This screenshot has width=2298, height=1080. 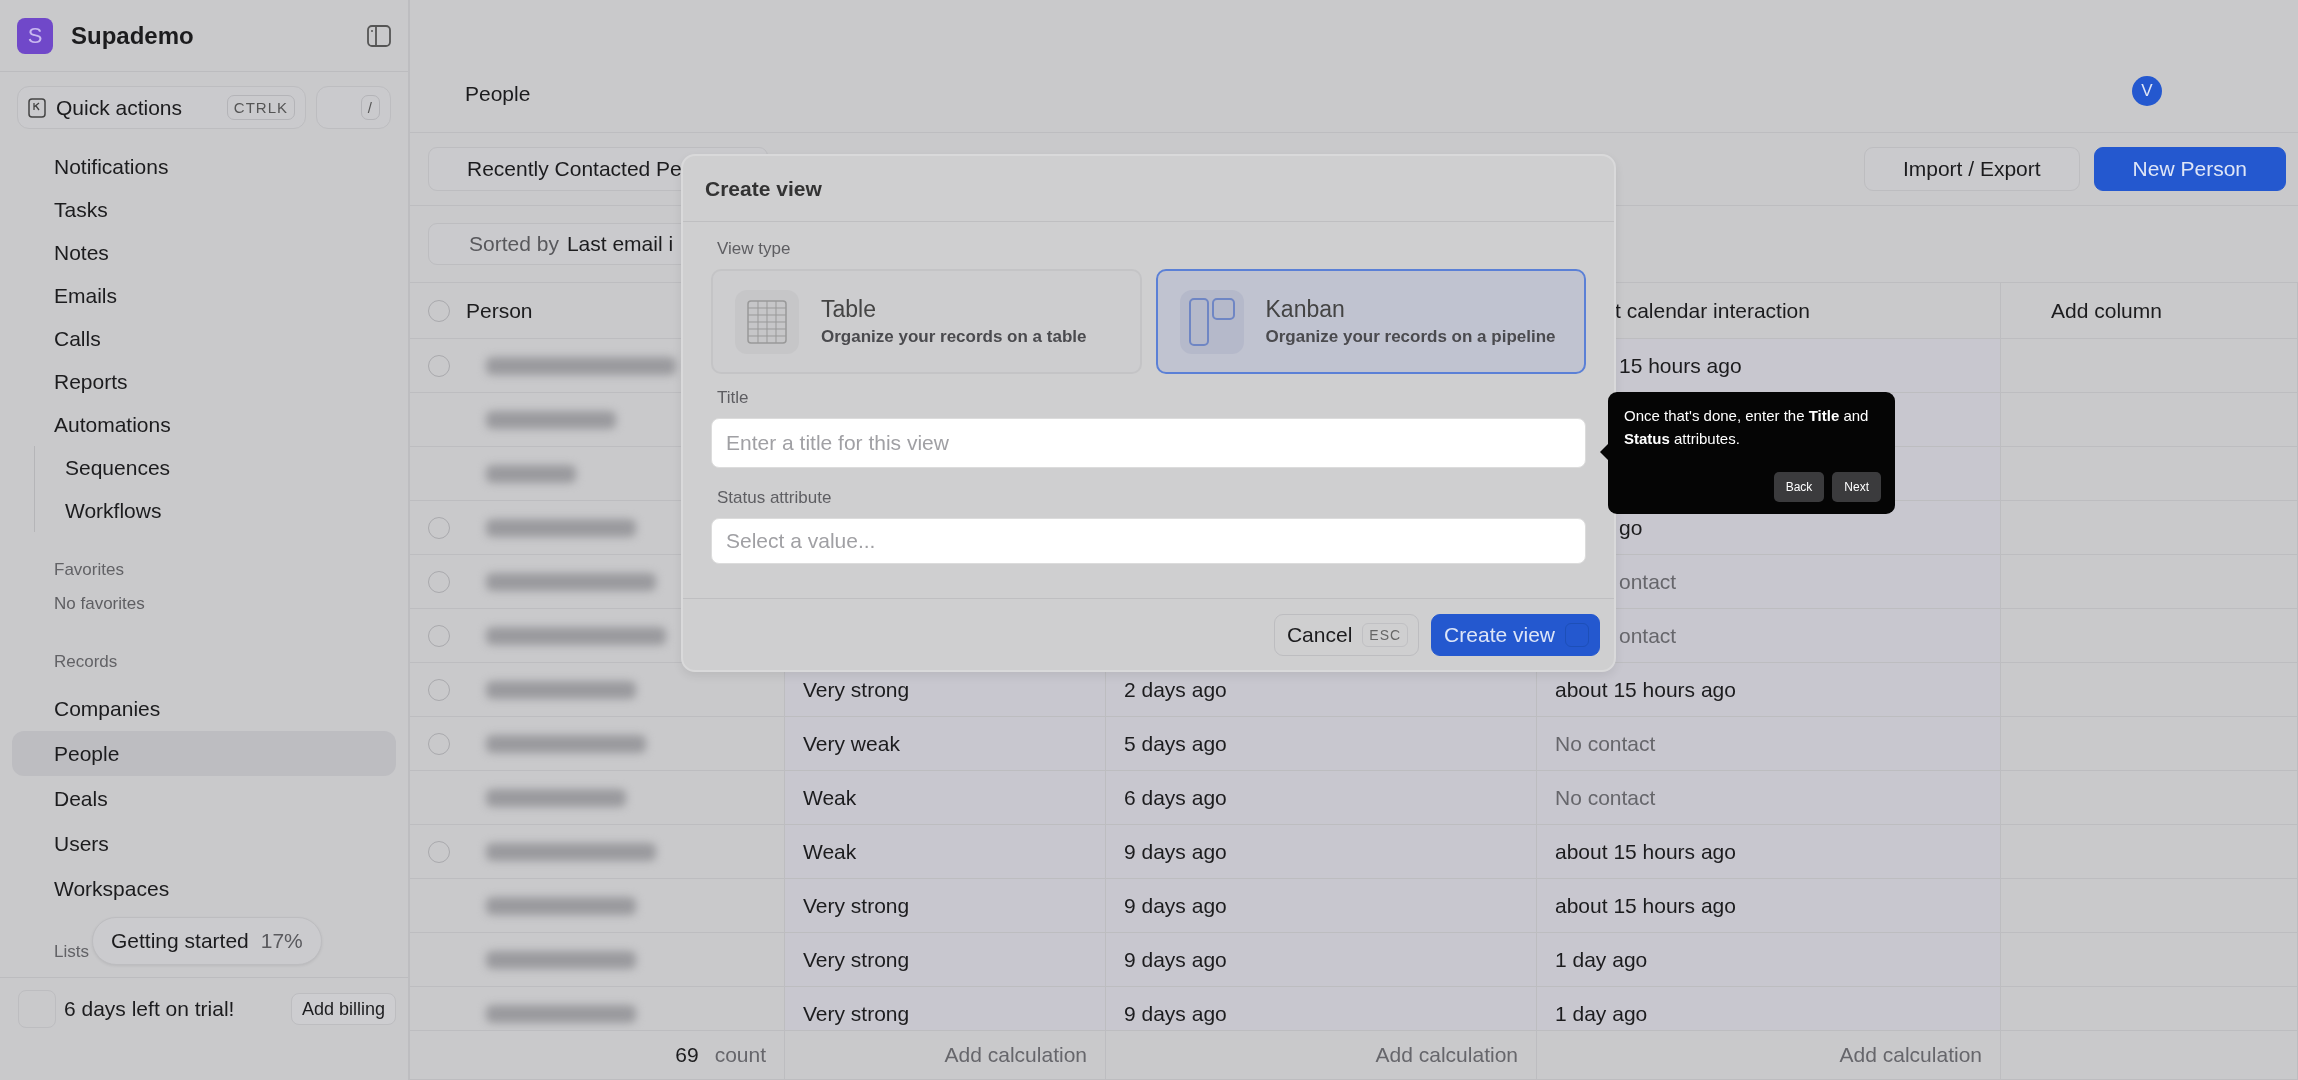 I want to click on nav-item: Automations, so click(x=204, y=424).